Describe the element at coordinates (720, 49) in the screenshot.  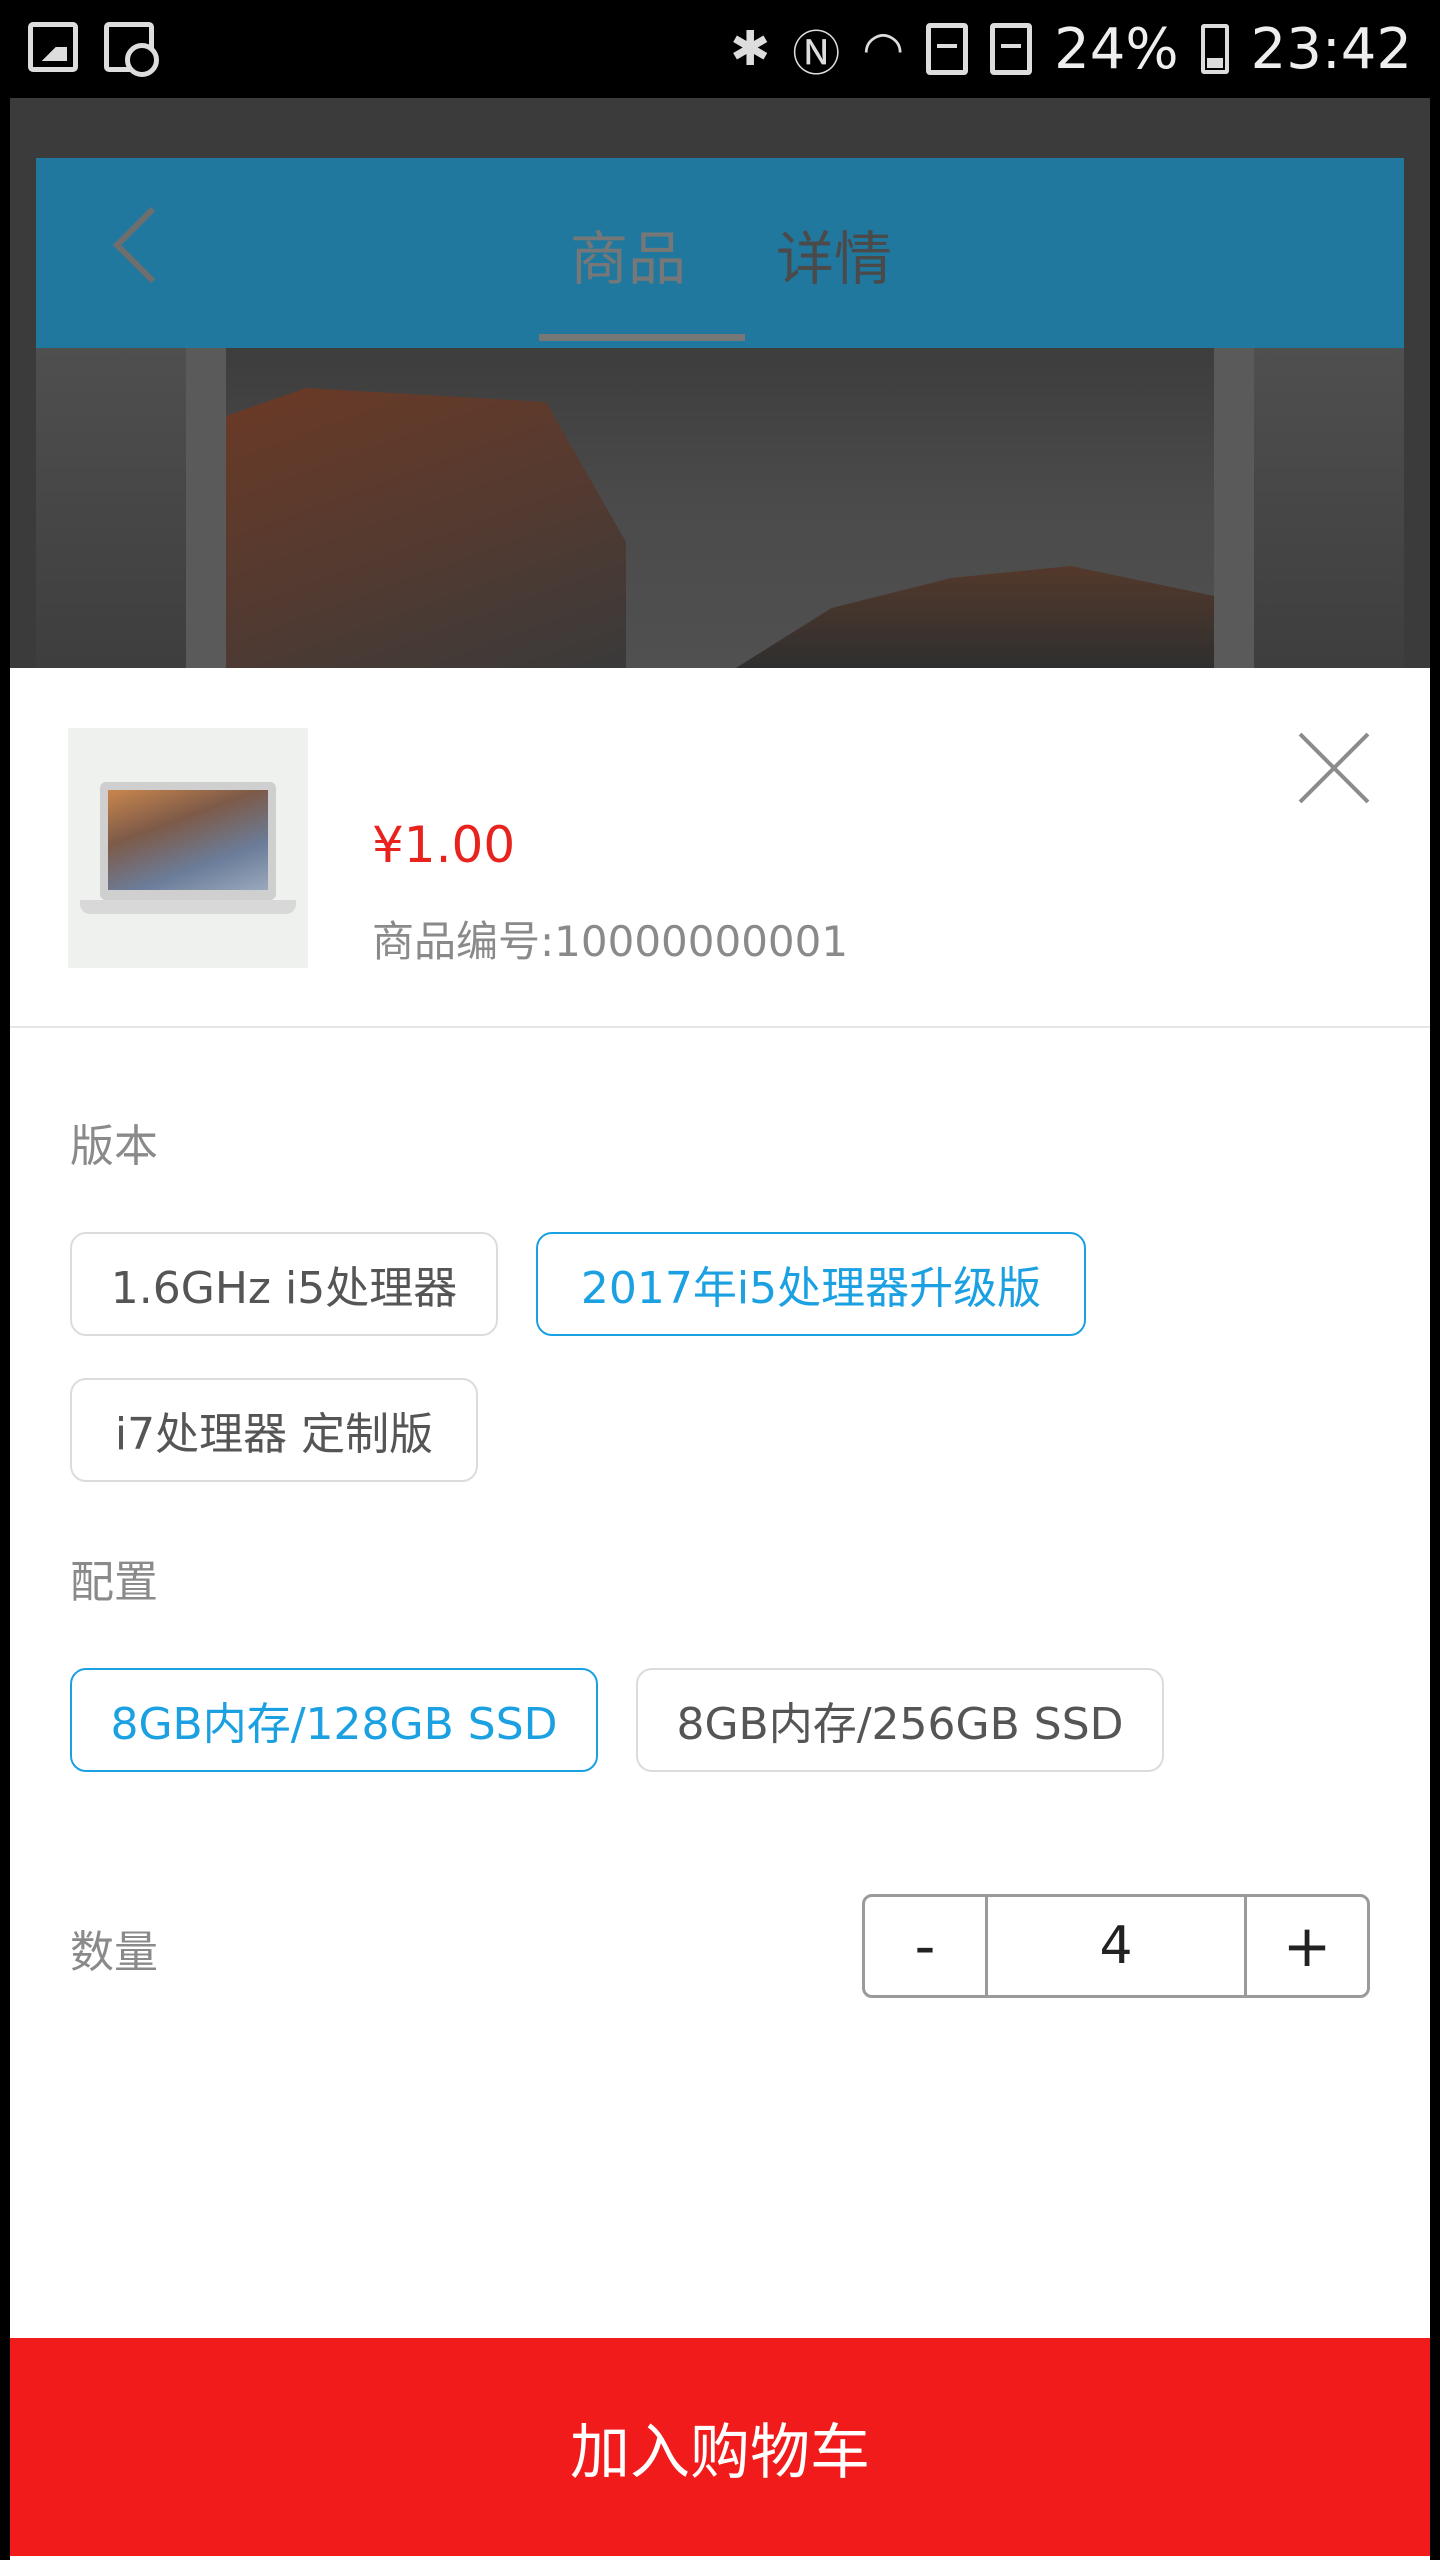
I see `status-bar: ✱ Ⓝ ◠ 24% 23:42` at that location.